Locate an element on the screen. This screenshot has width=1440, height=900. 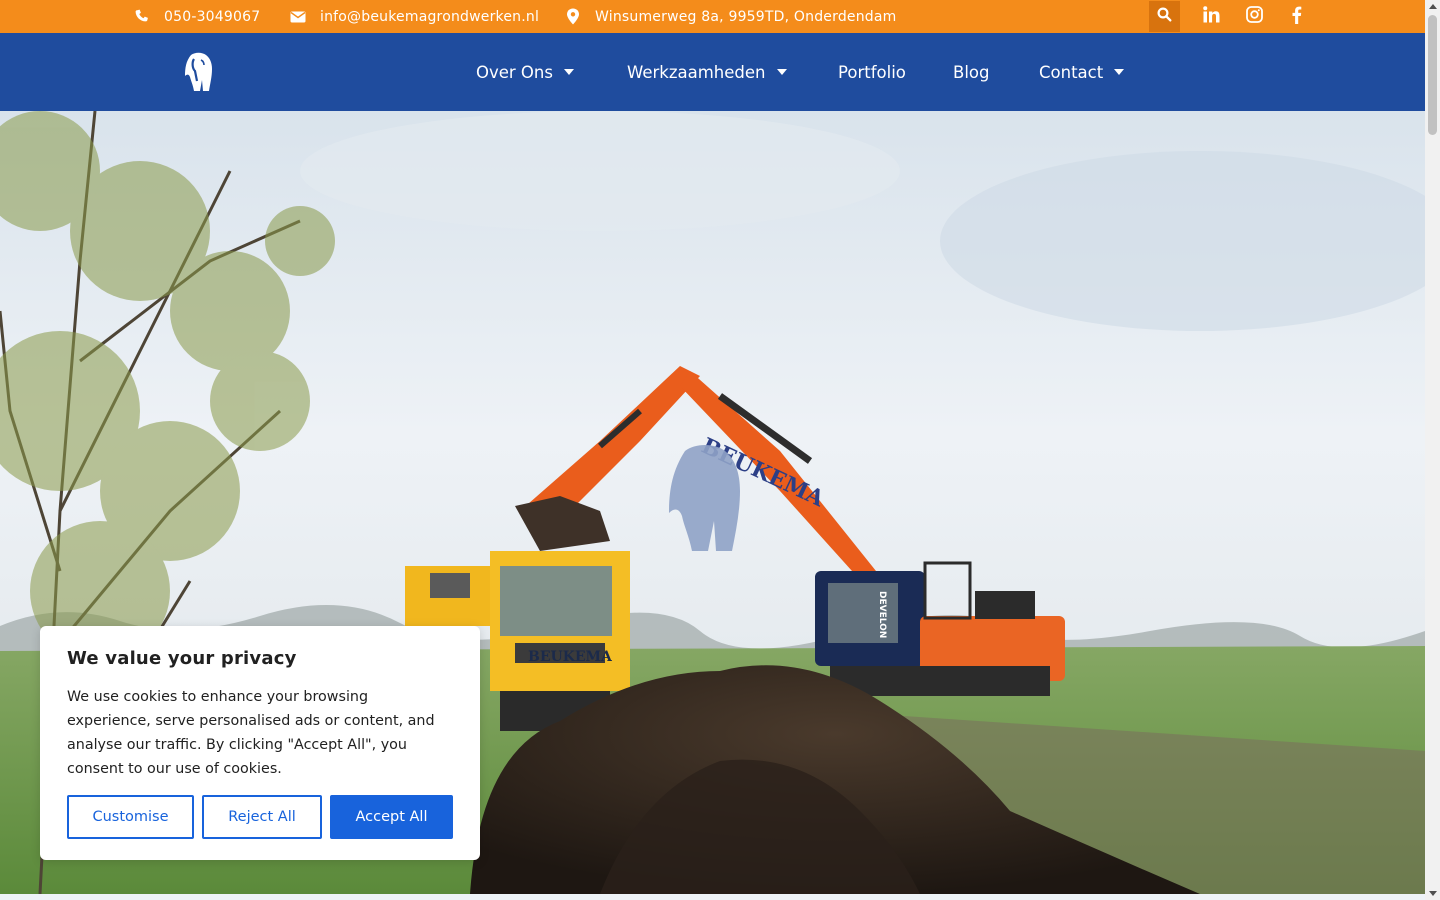
reject-all-button: Reject All is located at coordinates (262, 817).